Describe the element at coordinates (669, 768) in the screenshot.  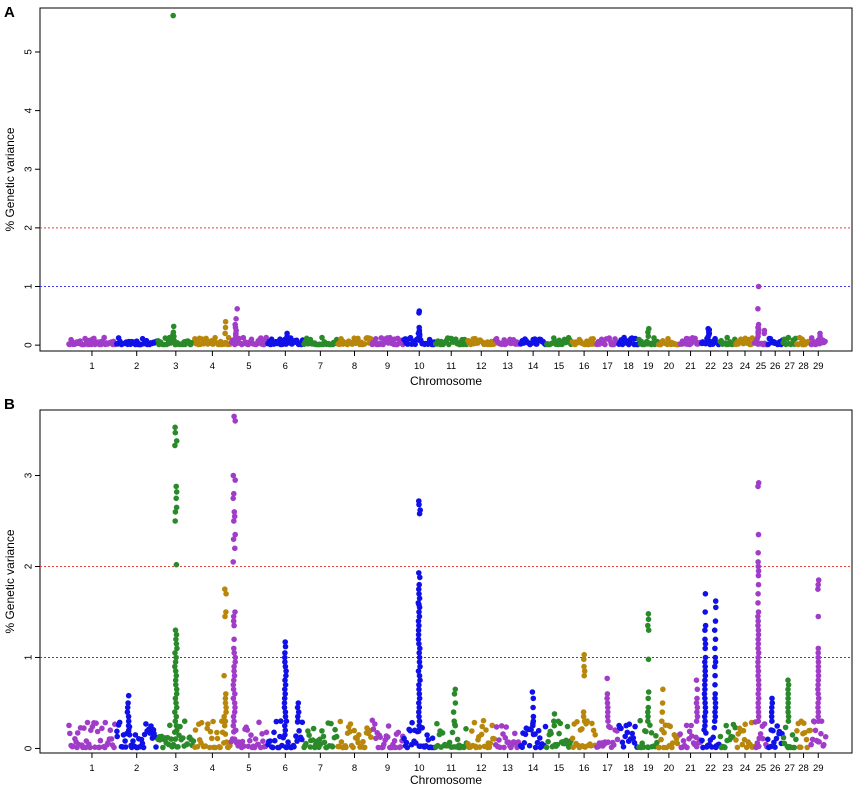
I see `x-tick-label: 20` at that location.